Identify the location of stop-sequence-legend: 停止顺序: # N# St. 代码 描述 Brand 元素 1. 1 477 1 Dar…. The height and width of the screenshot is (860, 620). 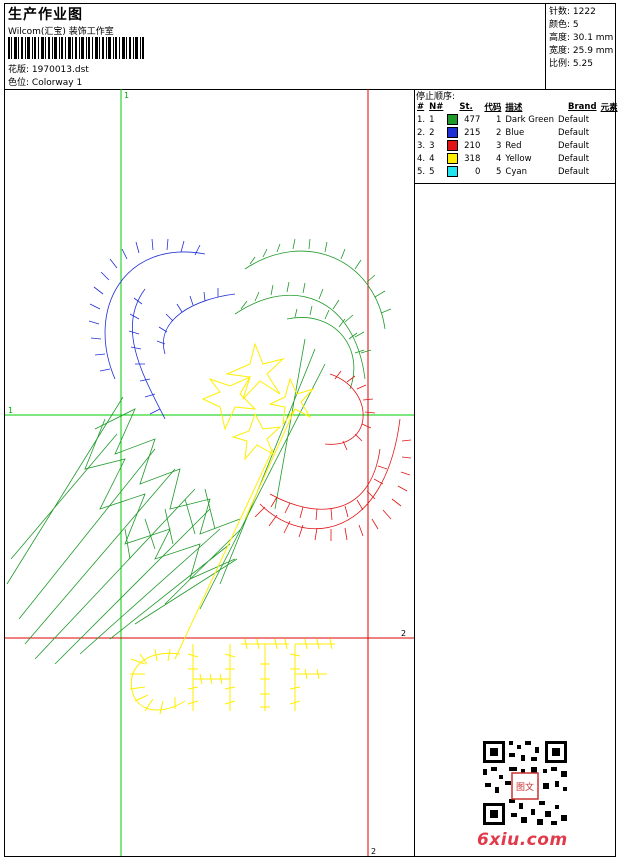
(516, 136).